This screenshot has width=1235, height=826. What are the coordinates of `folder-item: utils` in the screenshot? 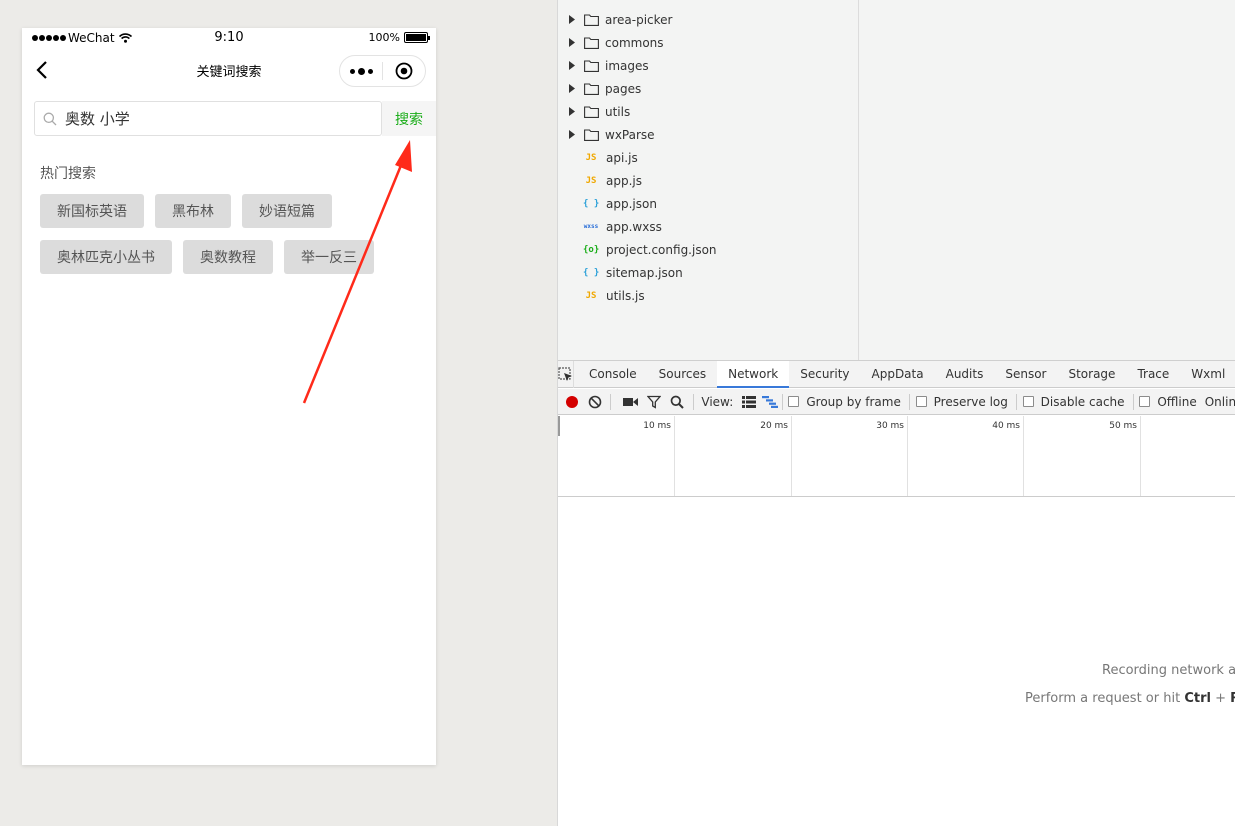 It's located at (708, 111).